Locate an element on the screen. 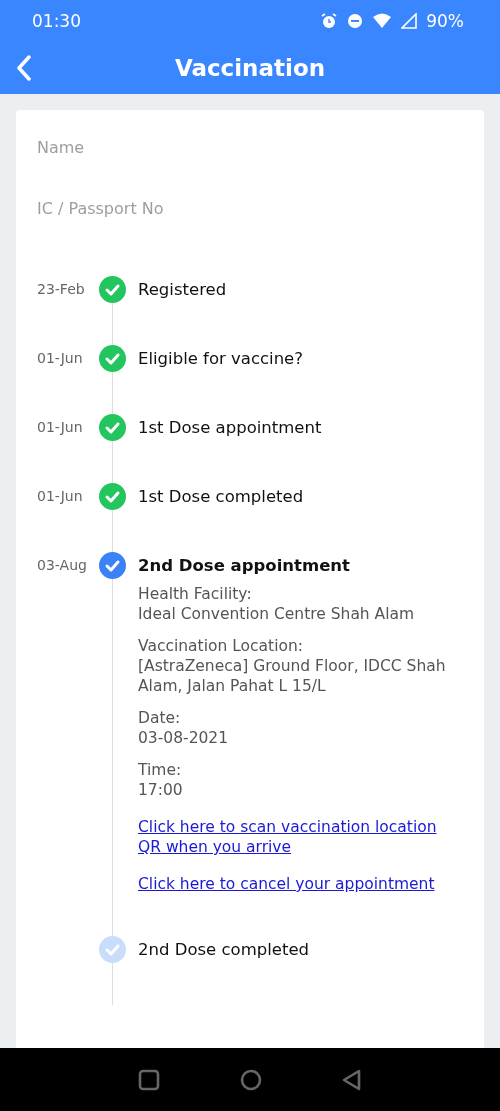  back-button is located at coordinates (24, 68).